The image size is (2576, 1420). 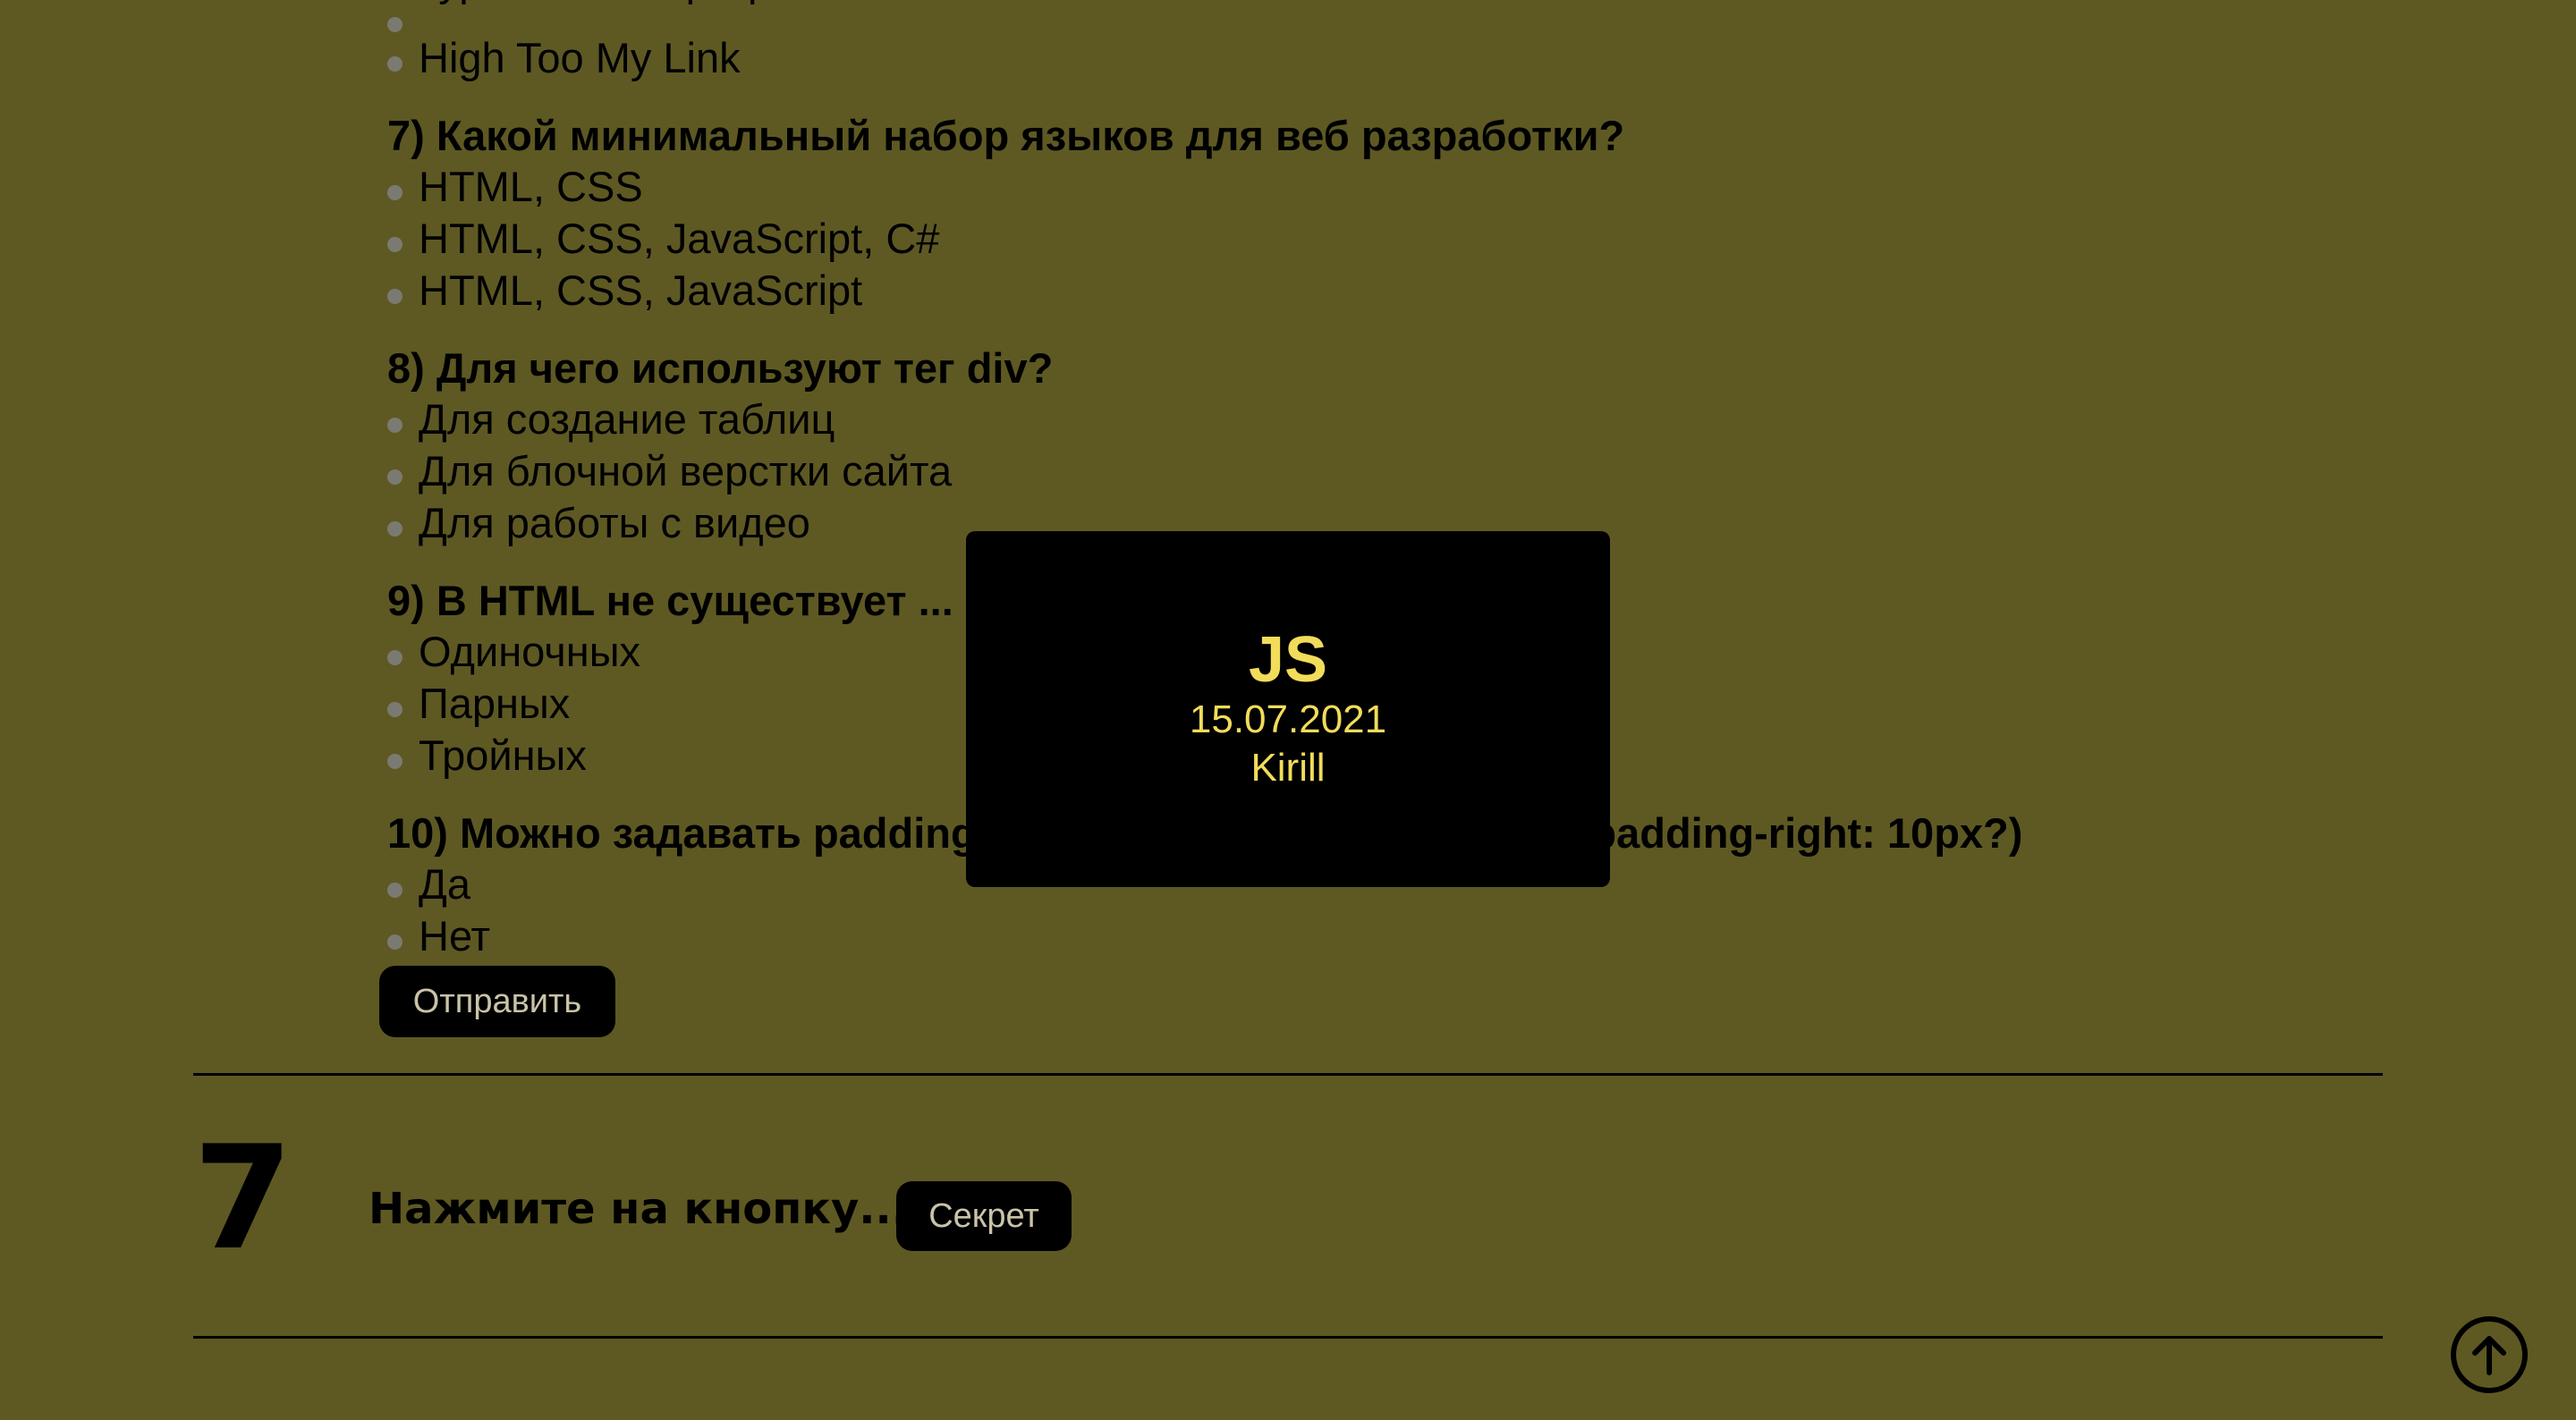 What do you see at coordinates (580, 57) in the screenshot?
I see `option-label: High Too My Link` at bounding box center [580, 57].